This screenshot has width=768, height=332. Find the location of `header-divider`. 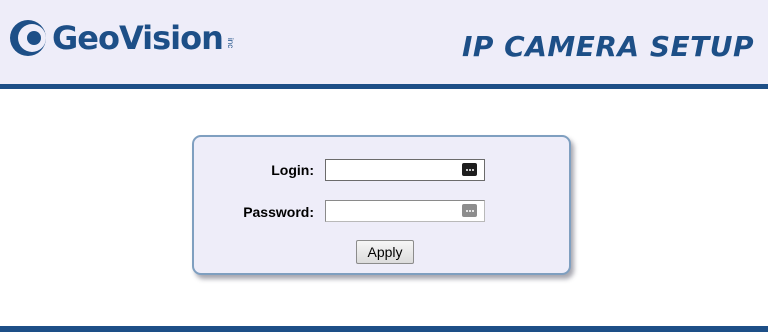

header-divider is located at coordinates (384, 86).